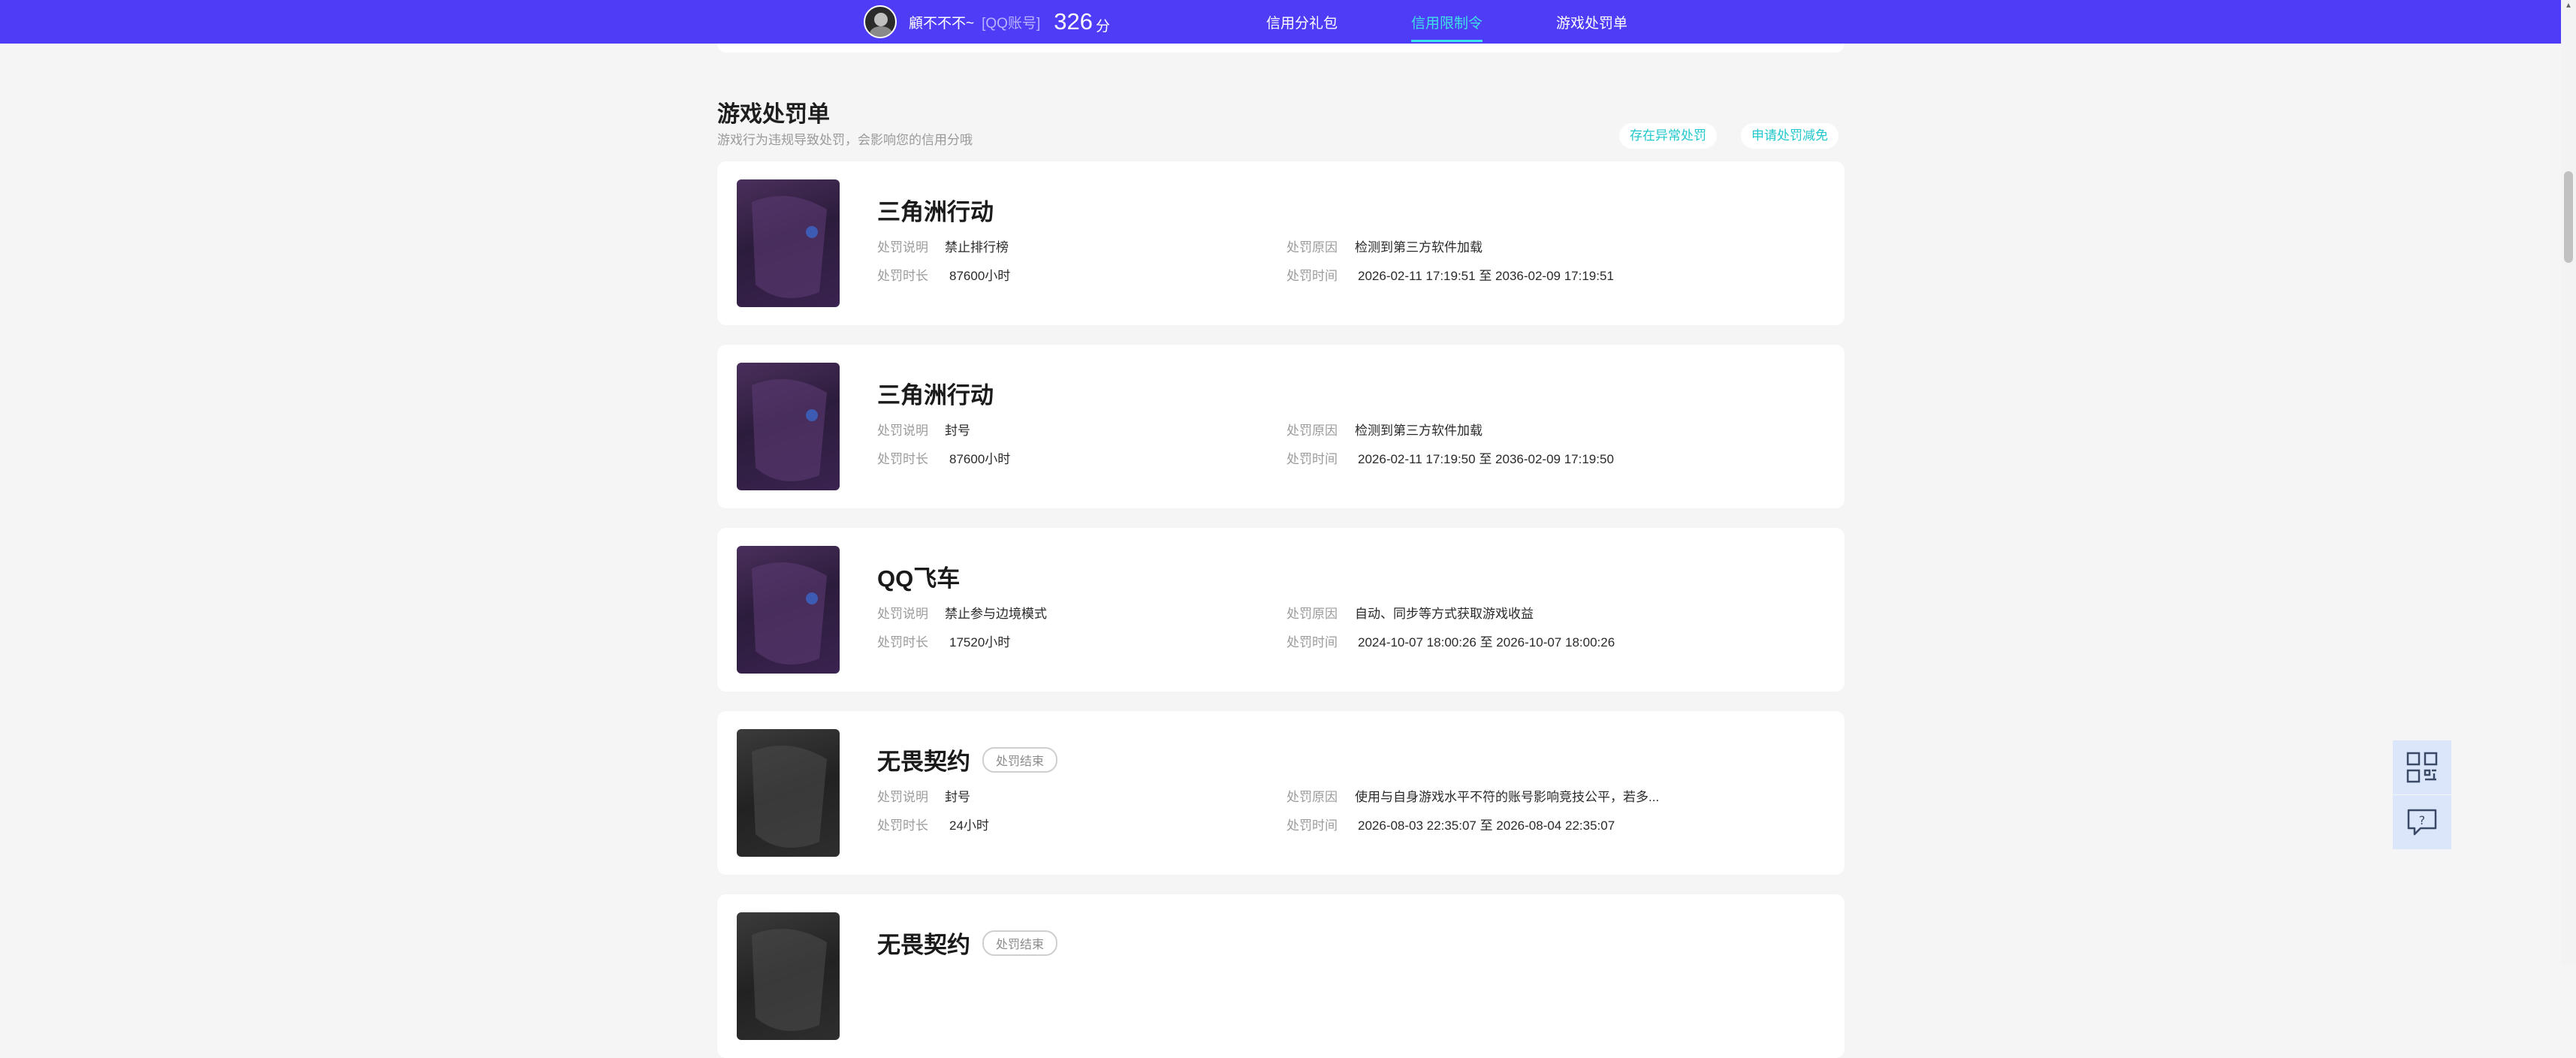 The width and height of the screenshot is (2576, 1058). Describe the element at coordinates (1447, 22) in the screenshot. I see `nav-credit-restriction: 信用限制令` at that location.